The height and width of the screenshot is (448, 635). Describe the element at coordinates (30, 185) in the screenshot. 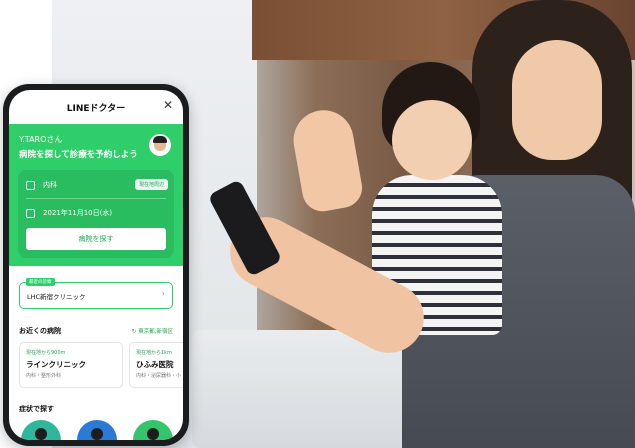

I see `hospital-icon` at that location.